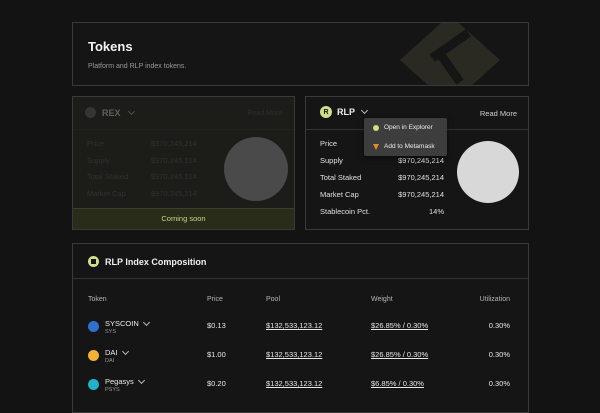 The image size is (600, 413). I want to click on rex-token-name: REX, so click(111, 112).